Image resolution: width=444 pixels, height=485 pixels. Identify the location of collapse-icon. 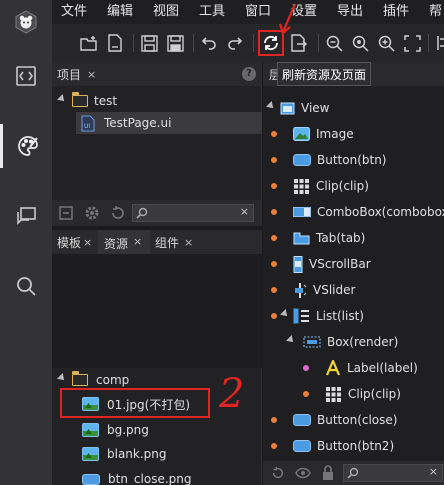
(66, 213).